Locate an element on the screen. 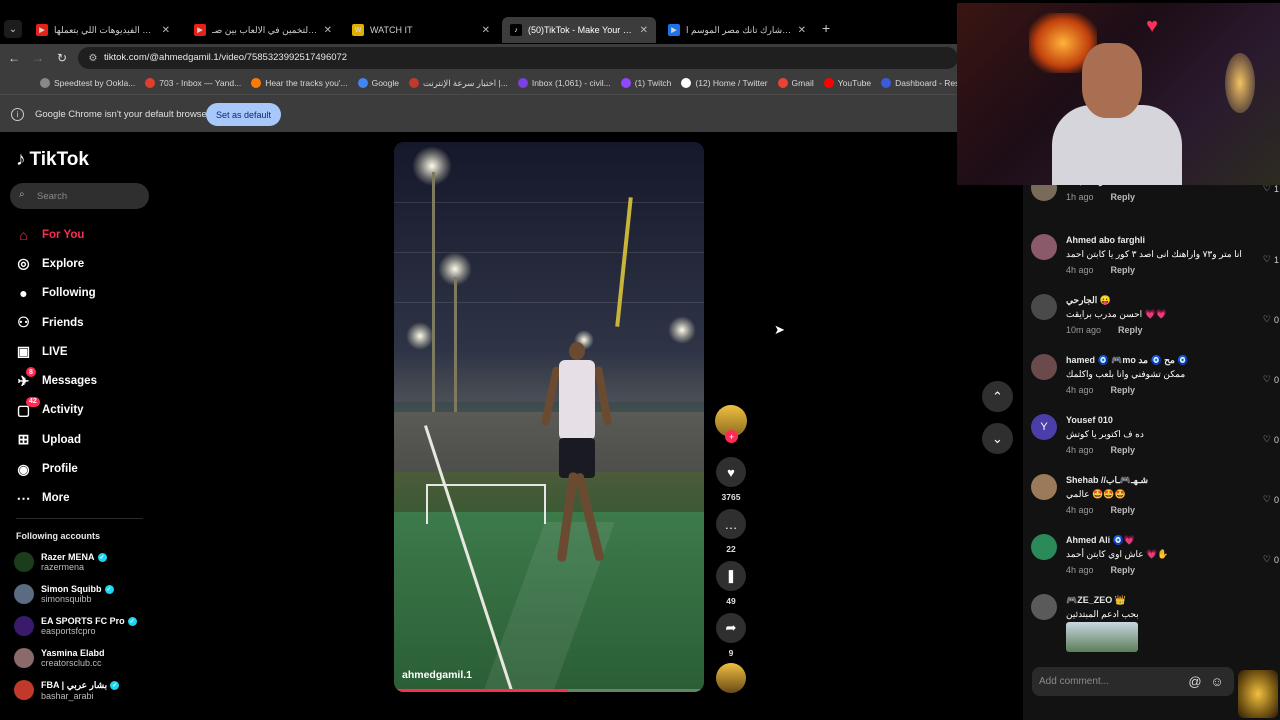 The width and height of the screenshot is (1280, 720). comment-username: Ahmed abo farghli is located at coordinates (1105, 240).